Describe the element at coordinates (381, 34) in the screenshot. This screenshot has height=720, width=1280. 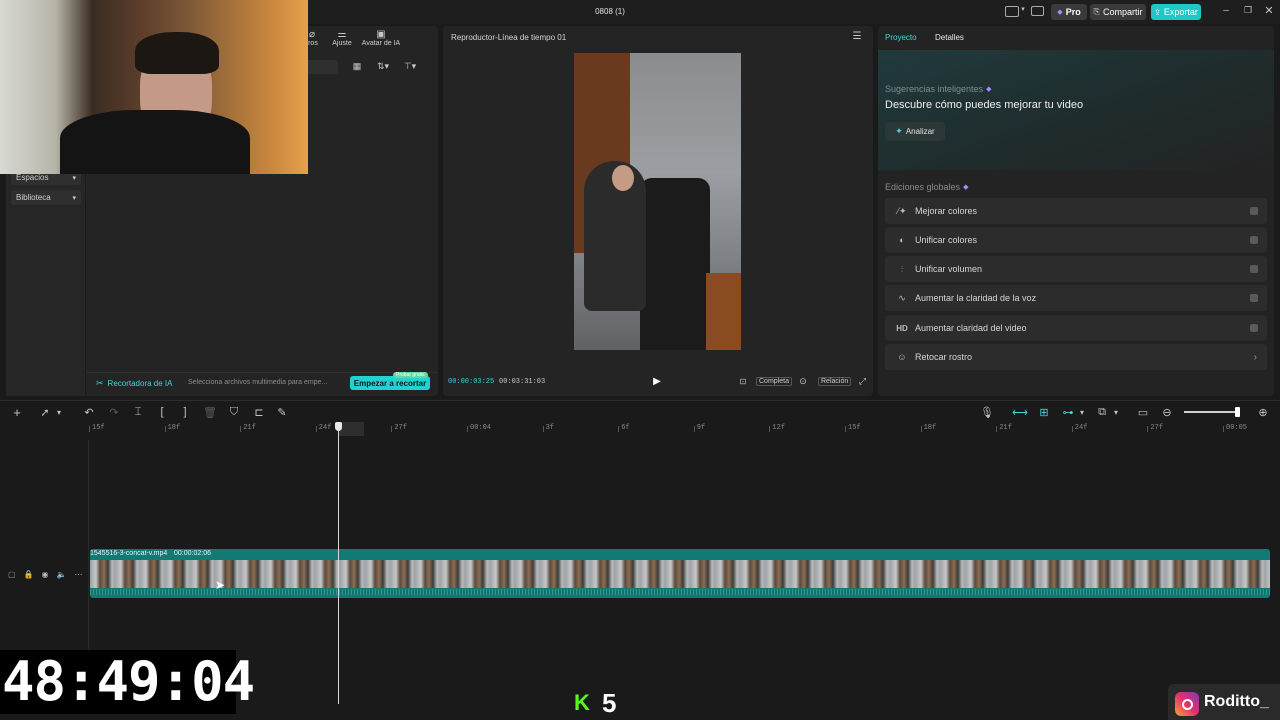
I see `avatar-icon: ▣` at that location.